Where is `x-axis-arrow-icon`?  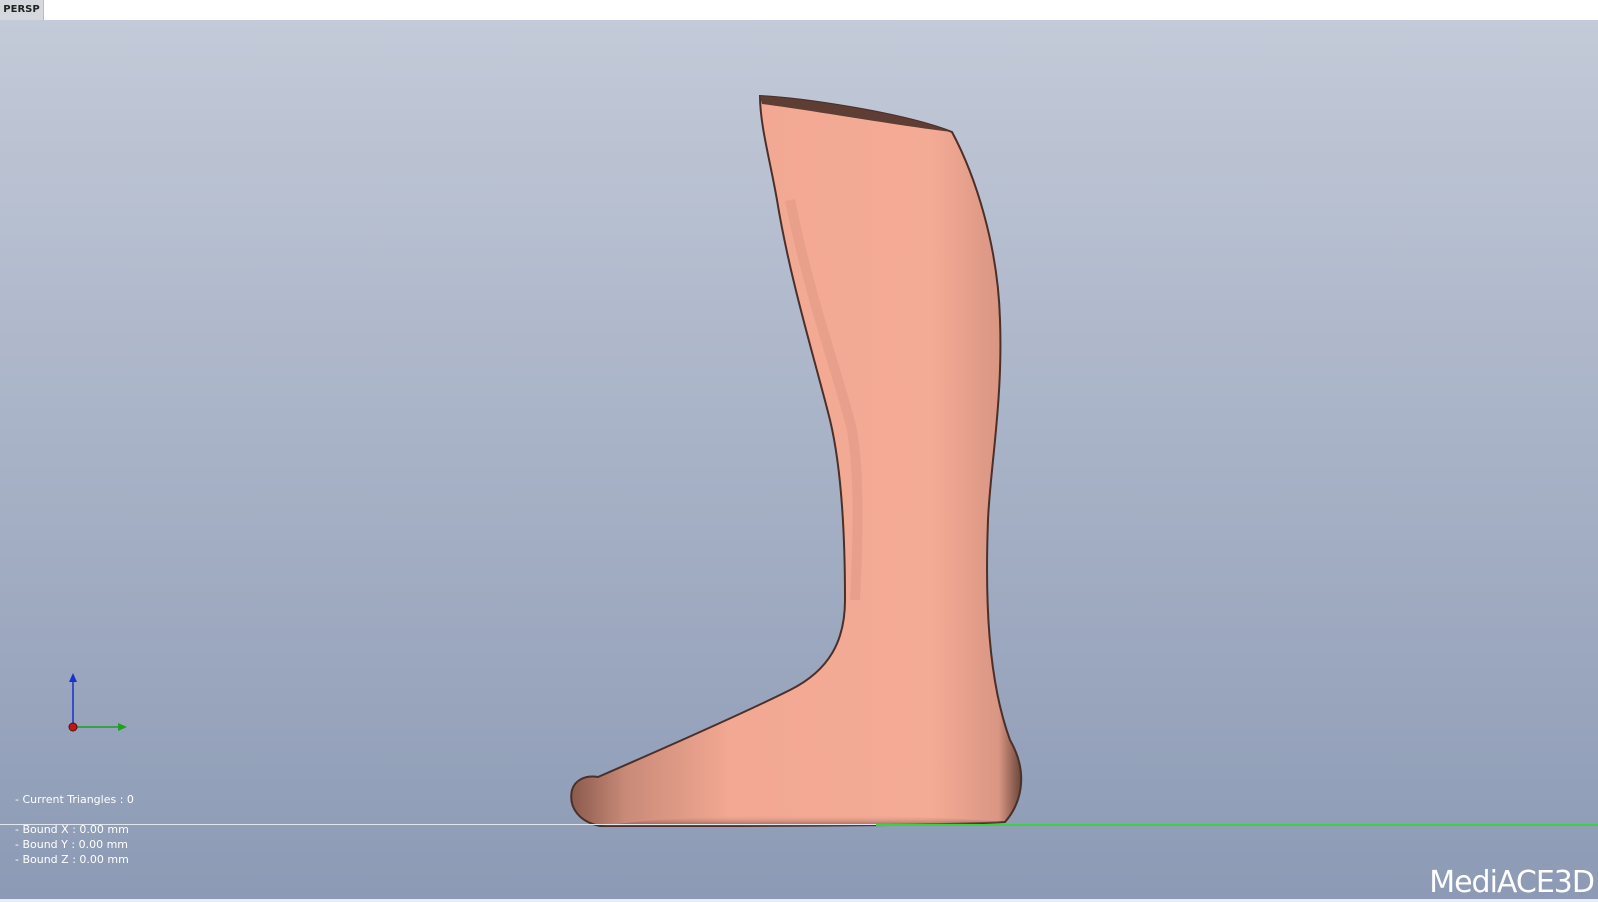 x-axis-arrow-icon is located at coordinates (122, 727).